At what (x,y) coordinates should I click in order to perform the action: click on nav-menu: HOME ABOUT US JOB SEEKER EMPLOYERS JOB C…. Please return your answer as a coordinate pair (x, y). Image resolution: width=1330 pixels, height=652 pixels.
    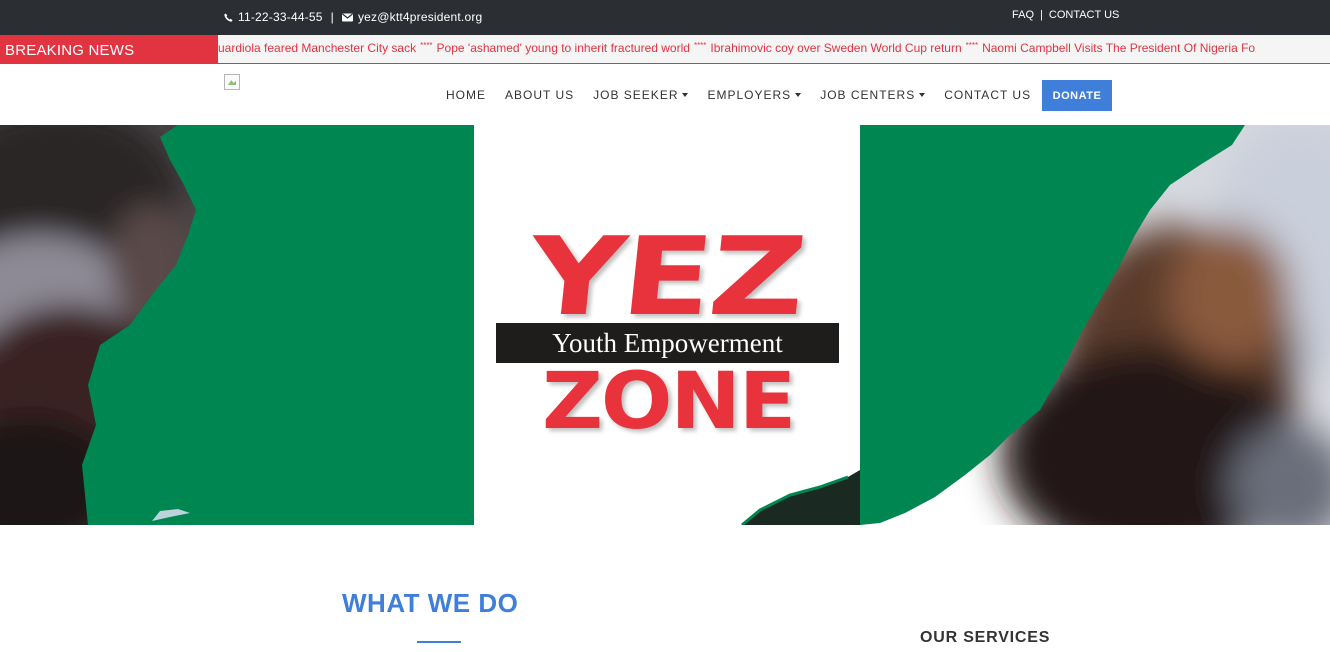
    Looking at the image, I should click on (738, 95).